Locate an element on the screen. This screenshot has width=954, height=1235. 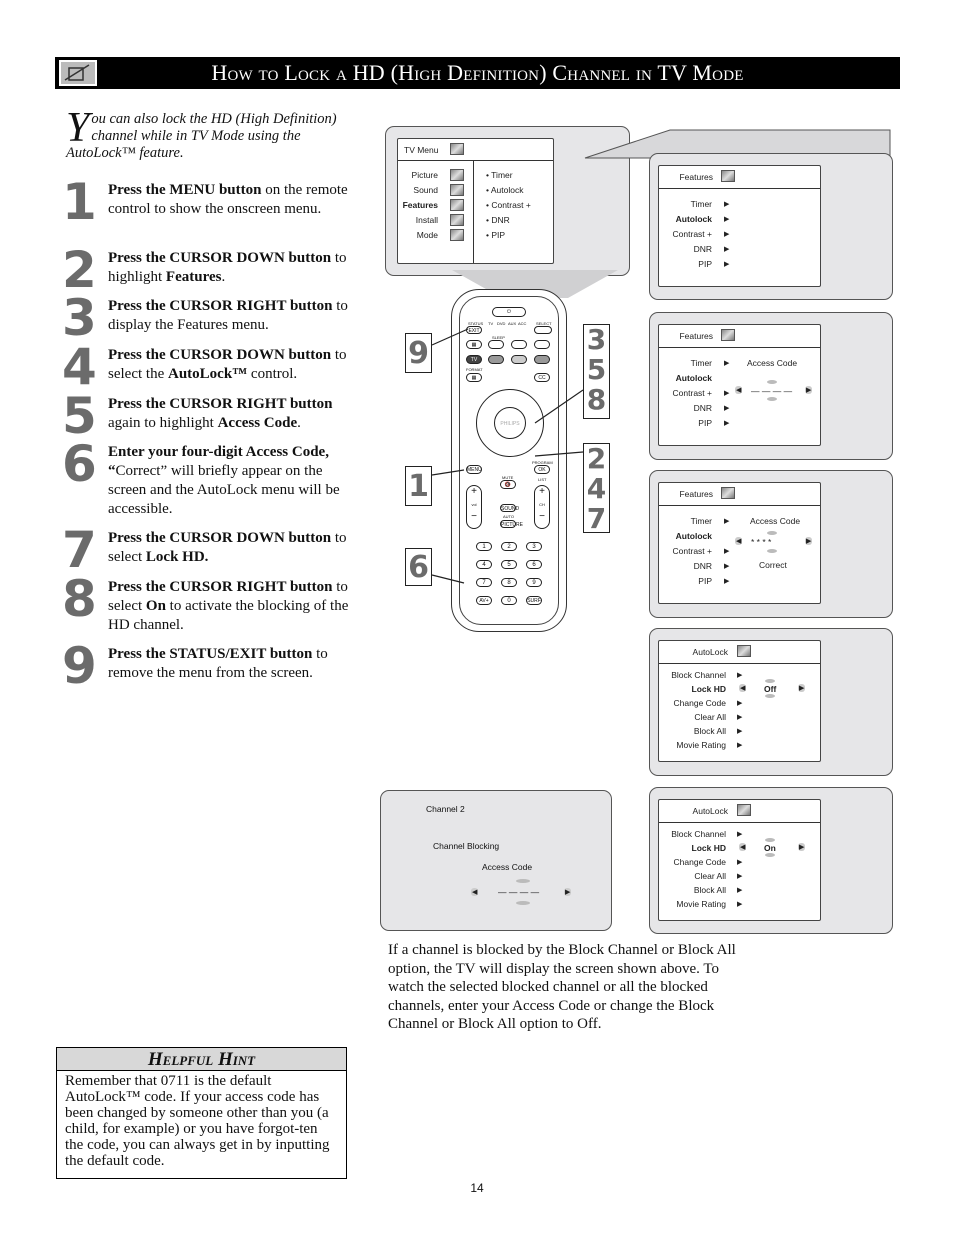
step-target: Lock HD. is located at coordinates (177, 557).